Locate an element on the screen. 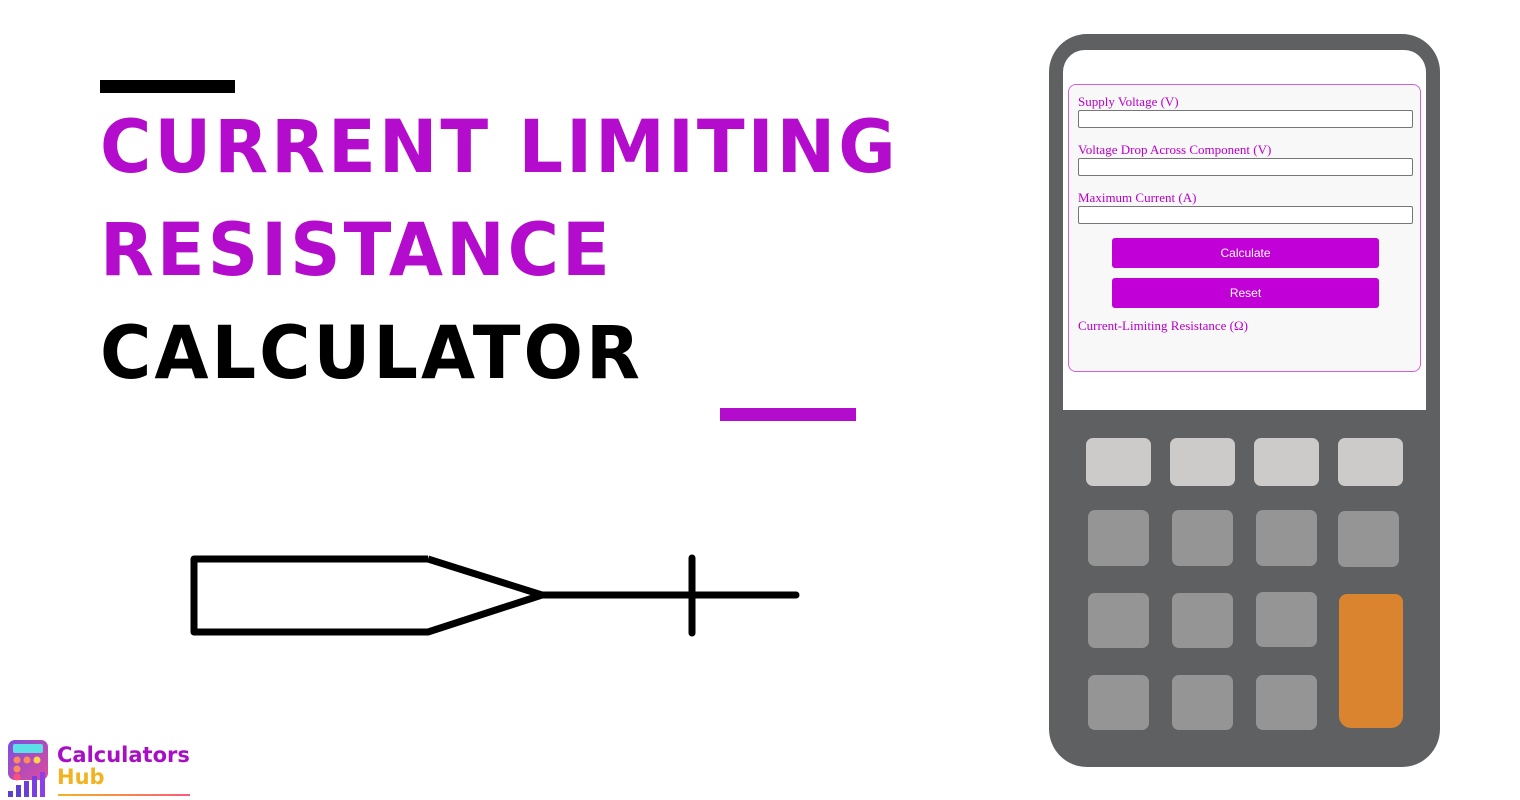  logo-calculator-icon is located at coordinates (28, 768).